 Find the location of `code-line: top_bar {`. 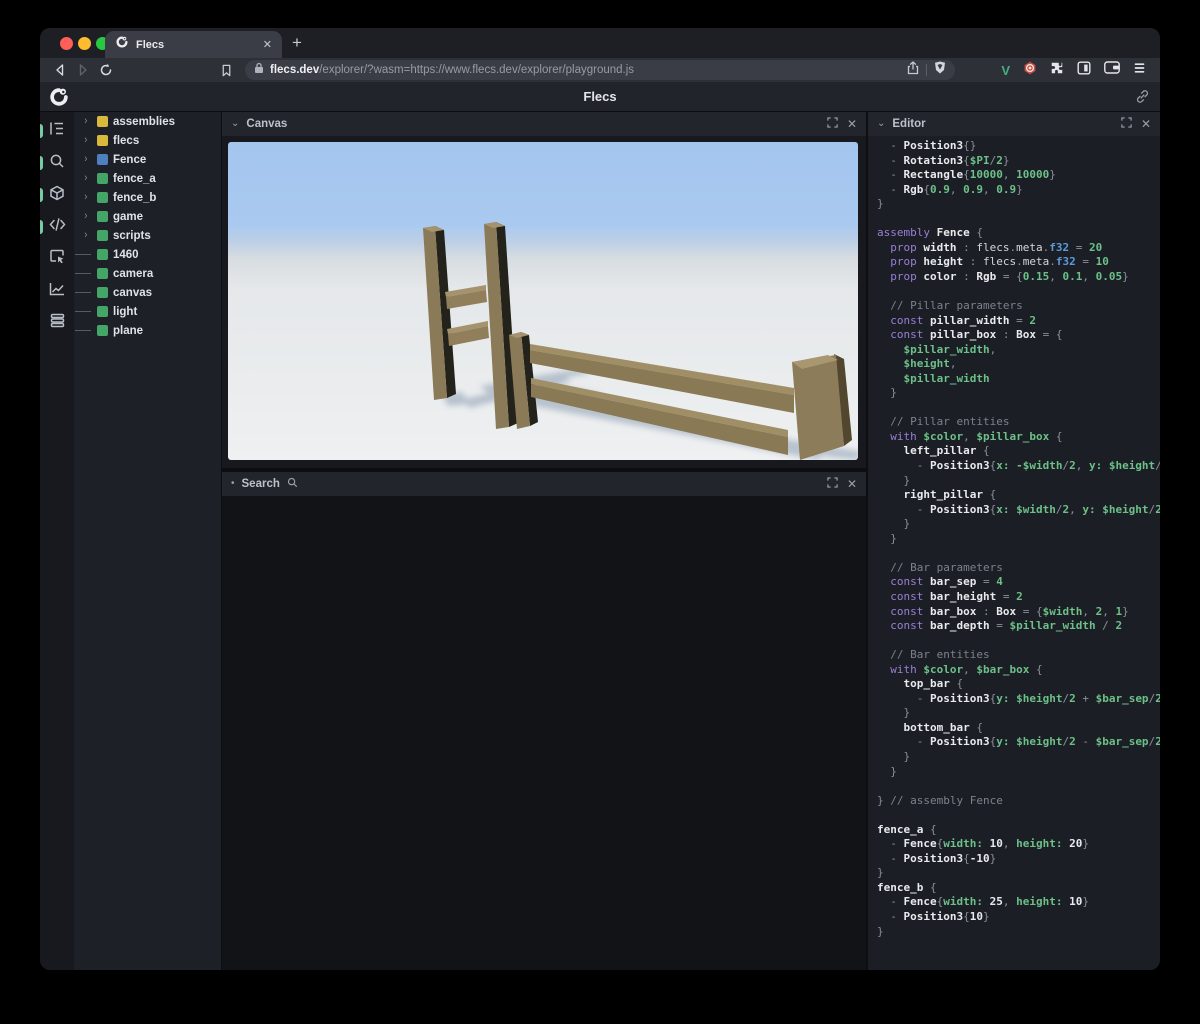

code-line: top_bar { is located at coordinates (920, 684).